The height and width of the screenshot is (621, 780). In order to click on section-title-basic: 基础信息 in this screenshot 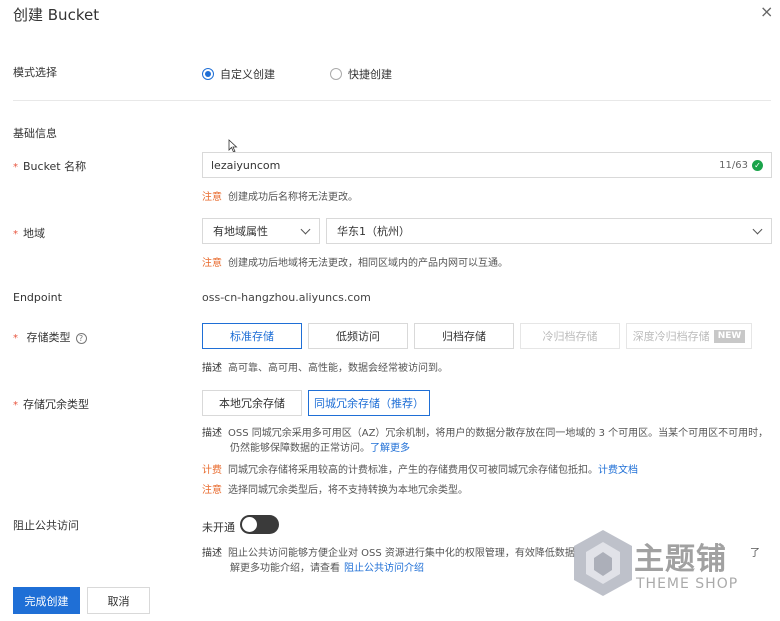, I will do `click(35, 133)`.